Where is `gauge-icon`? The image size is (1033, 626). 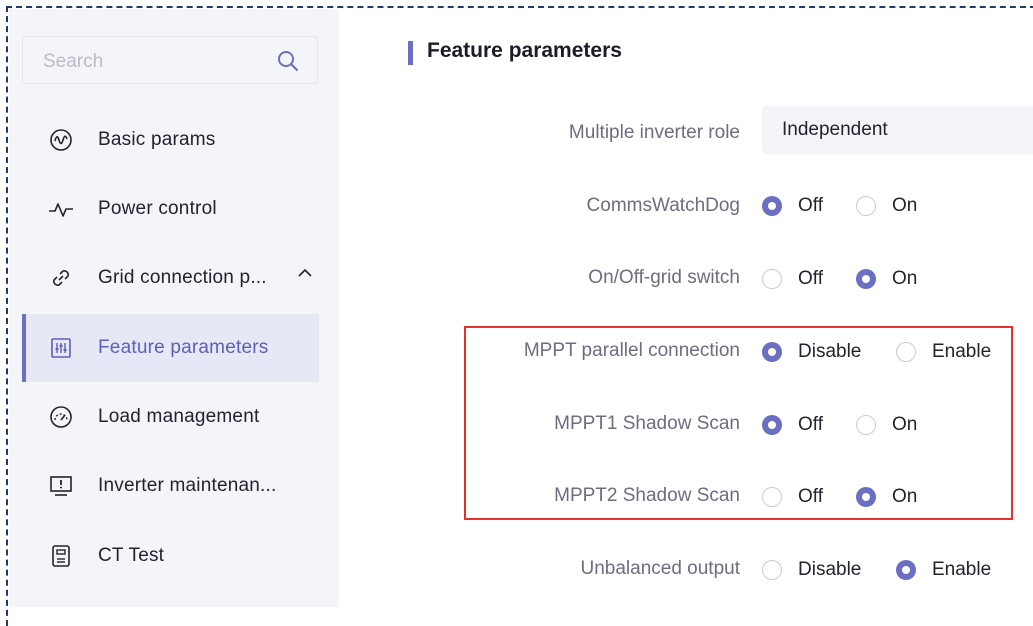 gauge-icon is located at coordinates (61, 417).